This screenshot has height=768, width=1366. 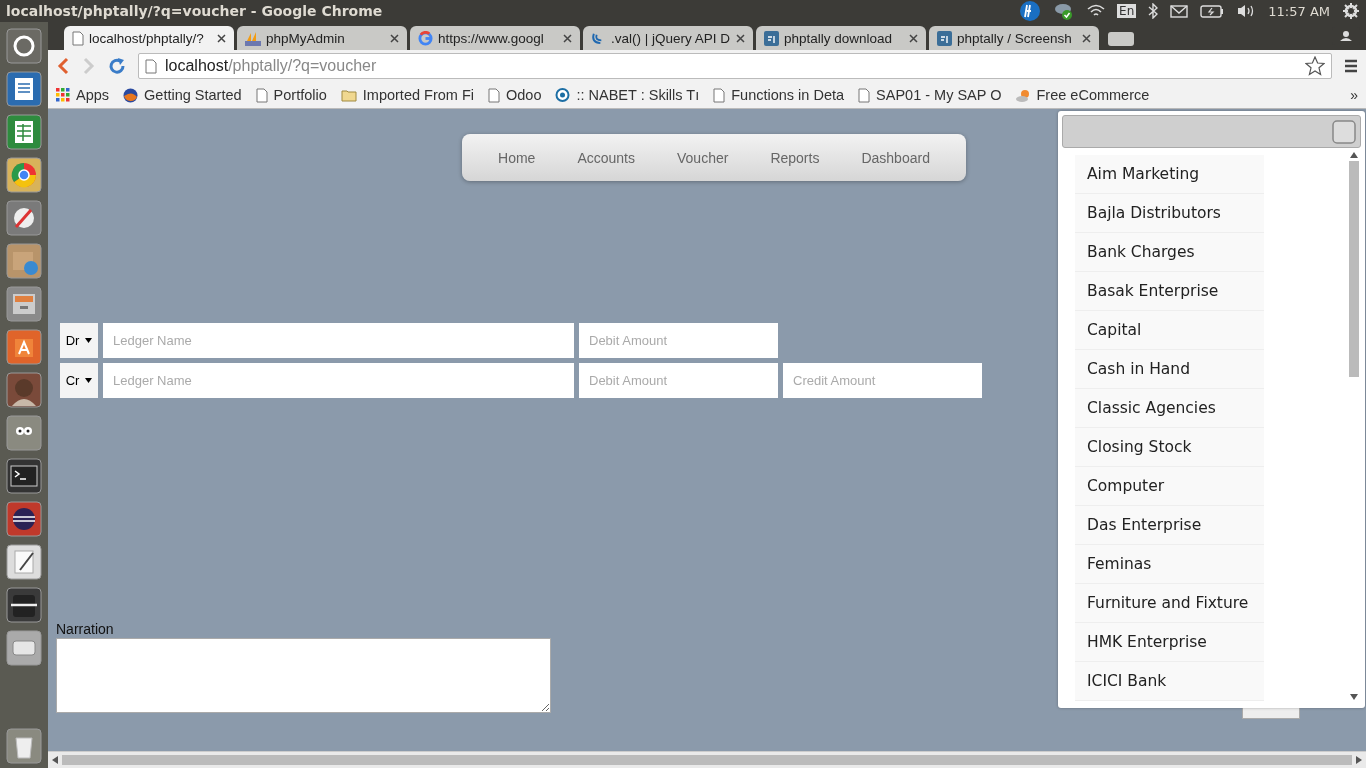 I want to click on dropdown-option: Cash in Hand, so click(x=1169, y=369).